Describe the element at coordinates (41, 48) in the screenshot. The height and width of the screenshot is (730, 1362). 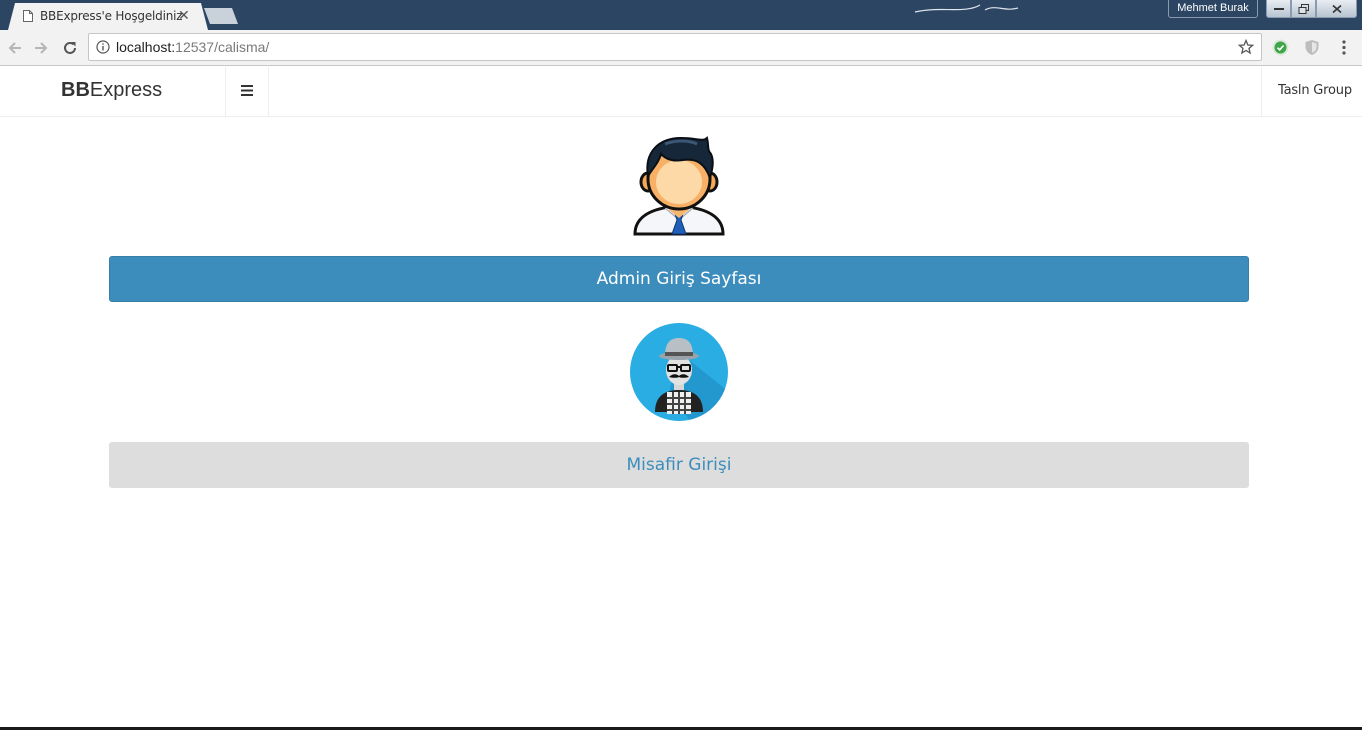
I see `forward-arrow-icon` at that location.